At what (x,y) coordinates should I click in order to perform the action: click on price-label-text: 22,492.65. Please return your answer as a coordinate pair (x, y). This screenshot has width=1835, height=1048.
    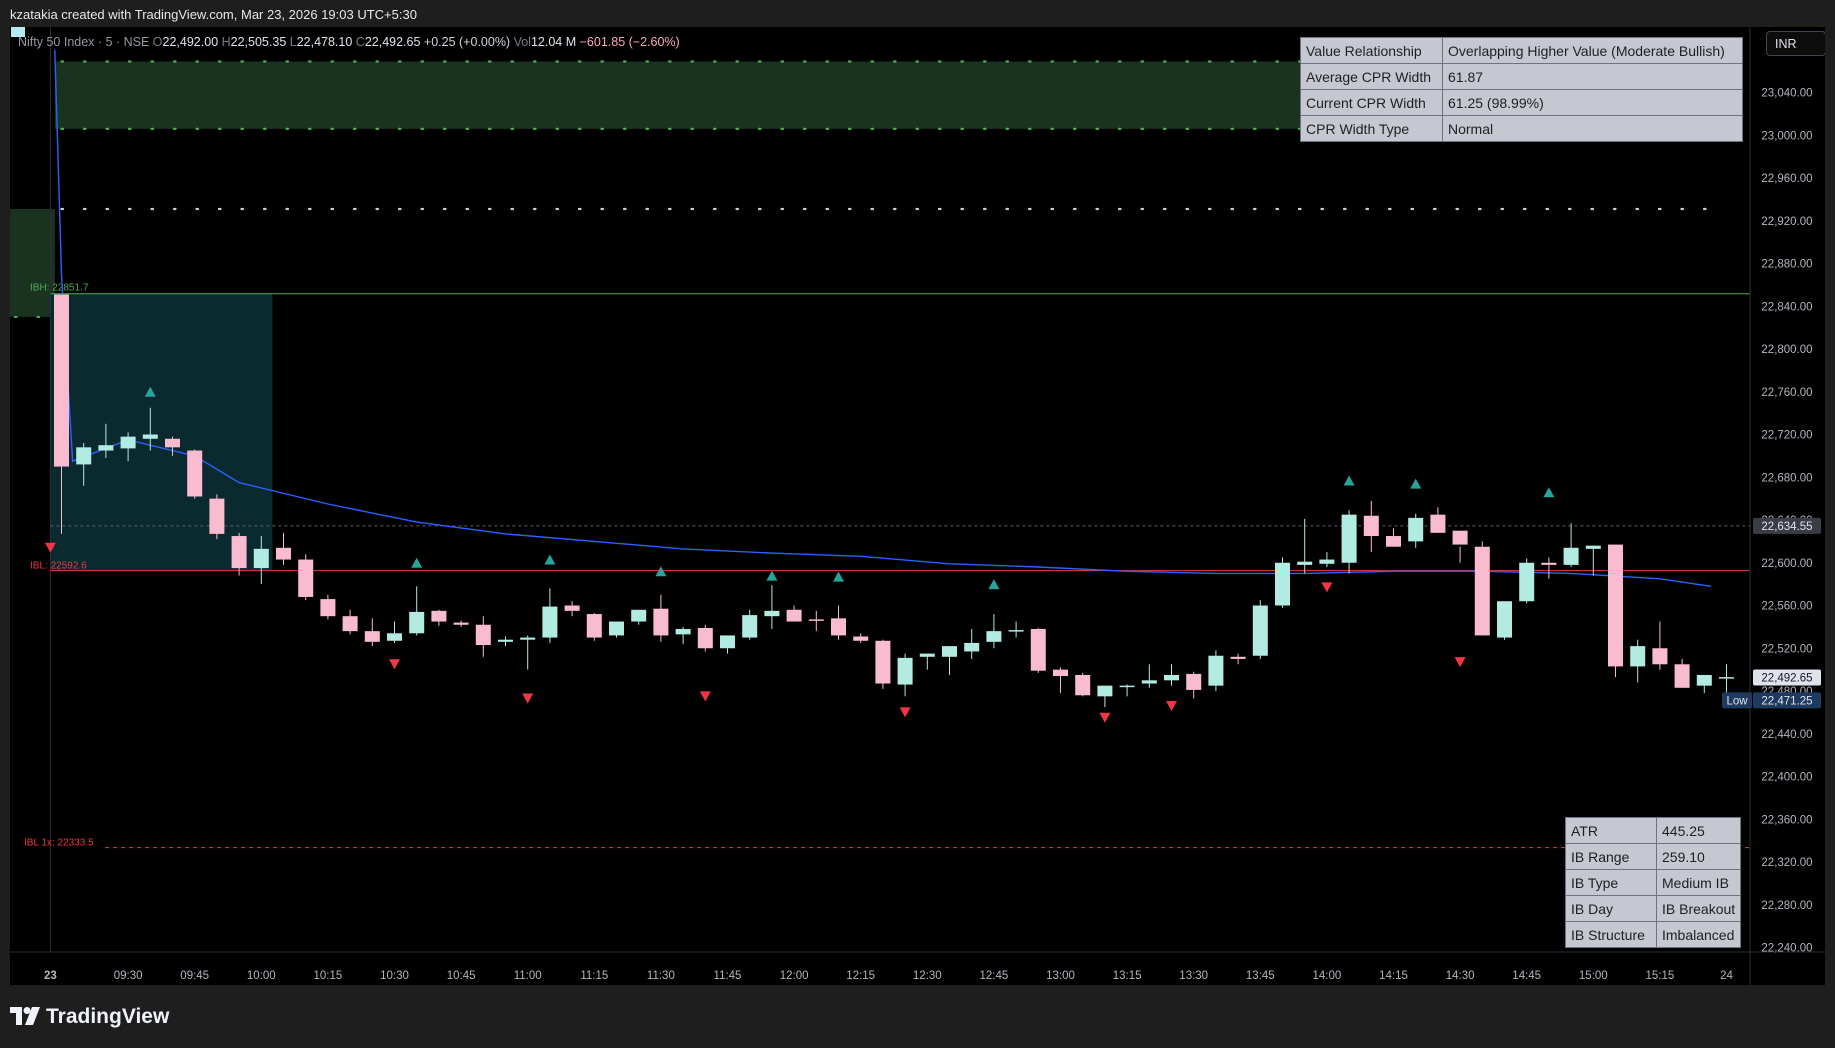
    Looking at the image, I should click on (1786, 678).